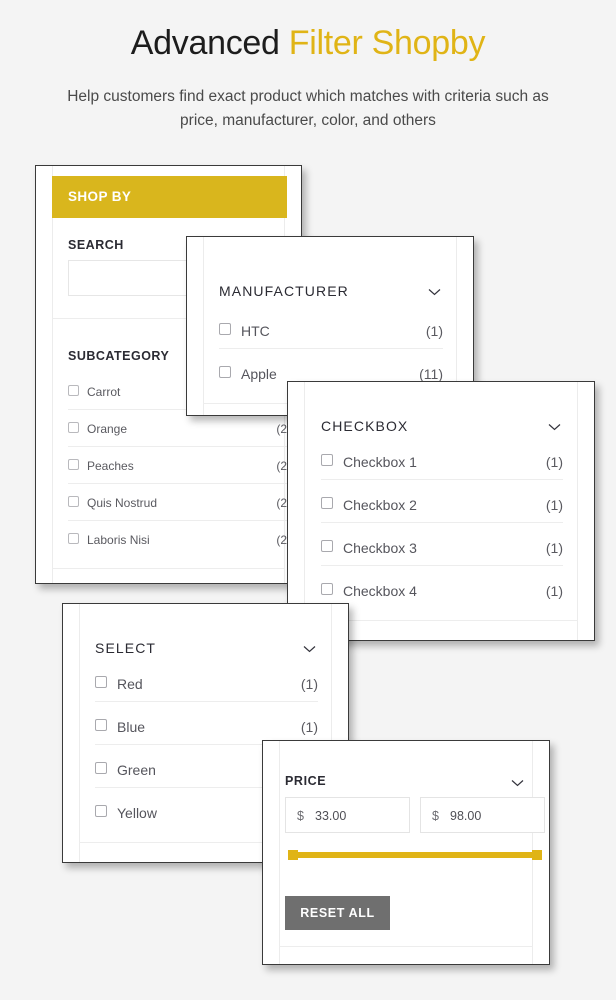 This screenshot has width=616, height=1000. Describe the element at coordinates (96, 245) in the screenshot. I see `search-label: SEARCH` at that location.